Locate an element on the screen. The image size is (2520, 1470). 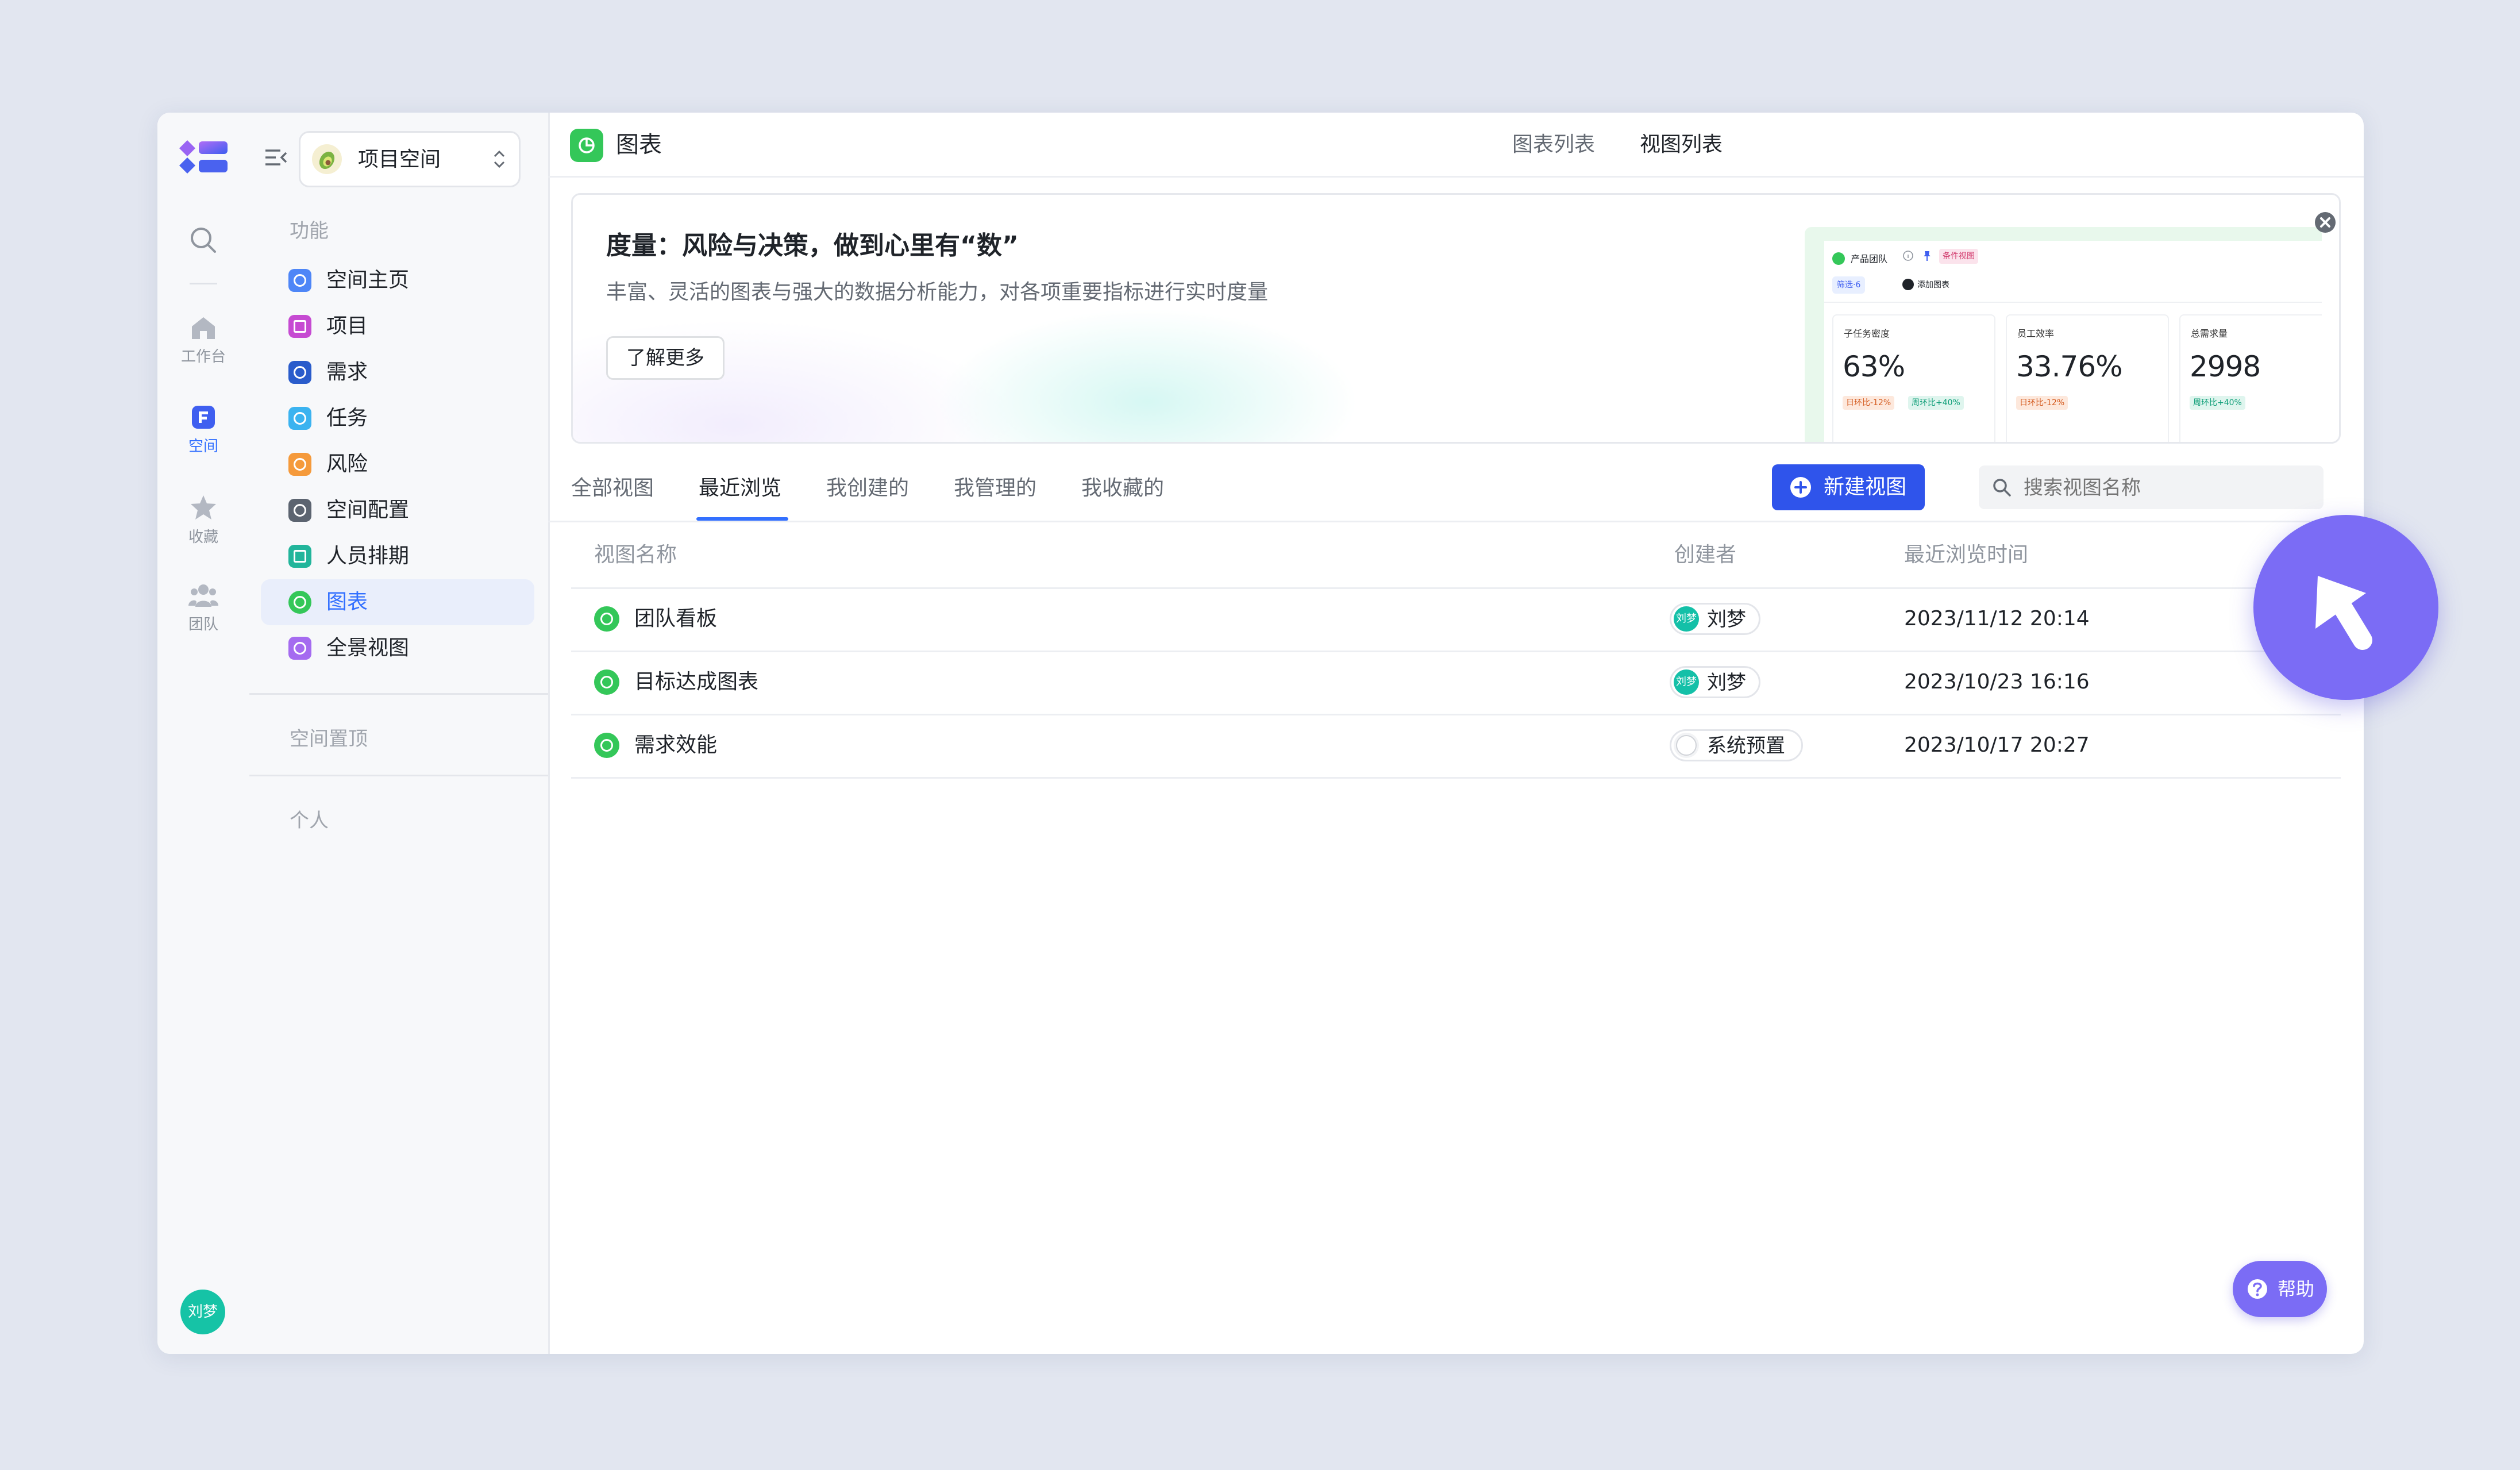
preview-add-chart: 添加图表 is located at coordinates (1933, 285).